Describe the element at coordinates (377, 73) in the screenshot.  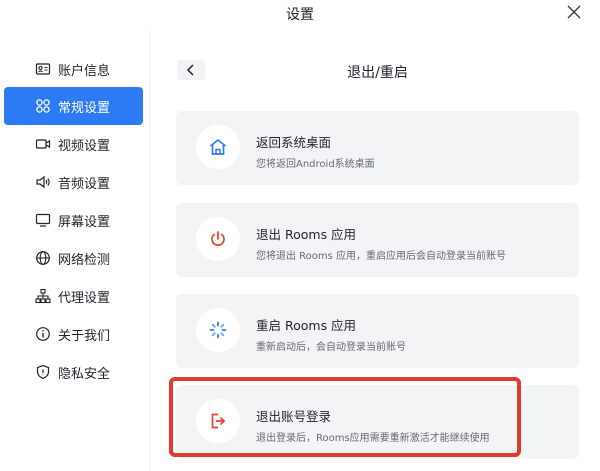
I see `page-title: 退出/重启` at that location.